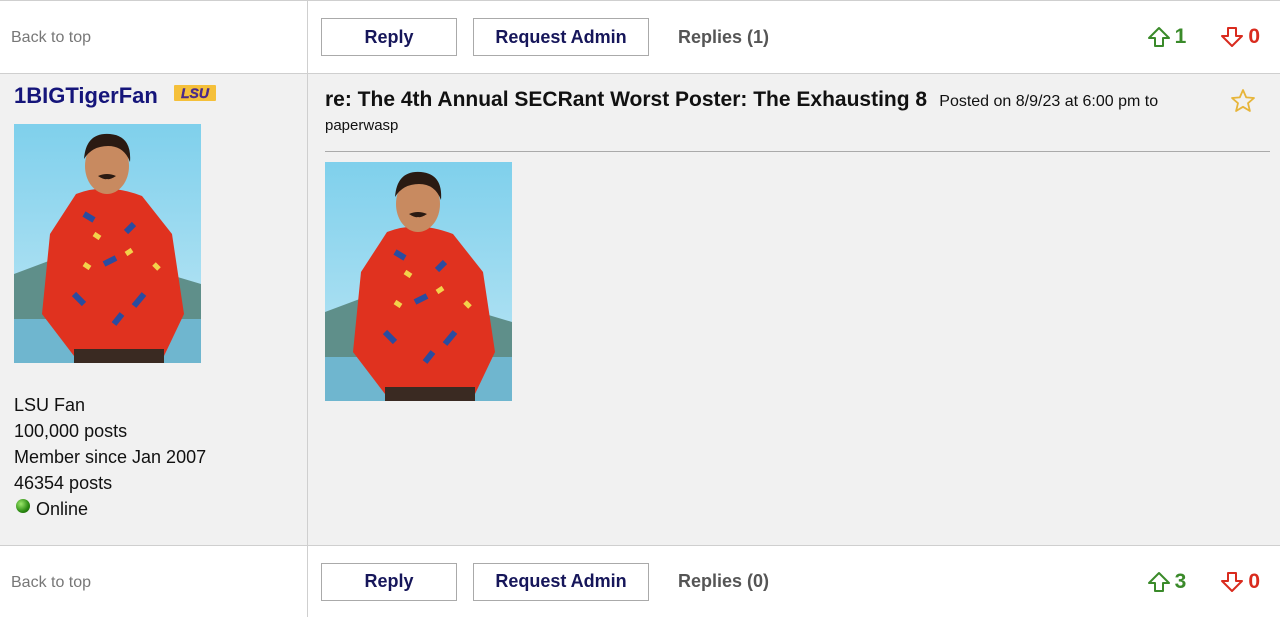 This screenshot has height=617, width=1280. Describe the element at coordinates (797, 151) in the screenshot. I see `post-divider` at that location.